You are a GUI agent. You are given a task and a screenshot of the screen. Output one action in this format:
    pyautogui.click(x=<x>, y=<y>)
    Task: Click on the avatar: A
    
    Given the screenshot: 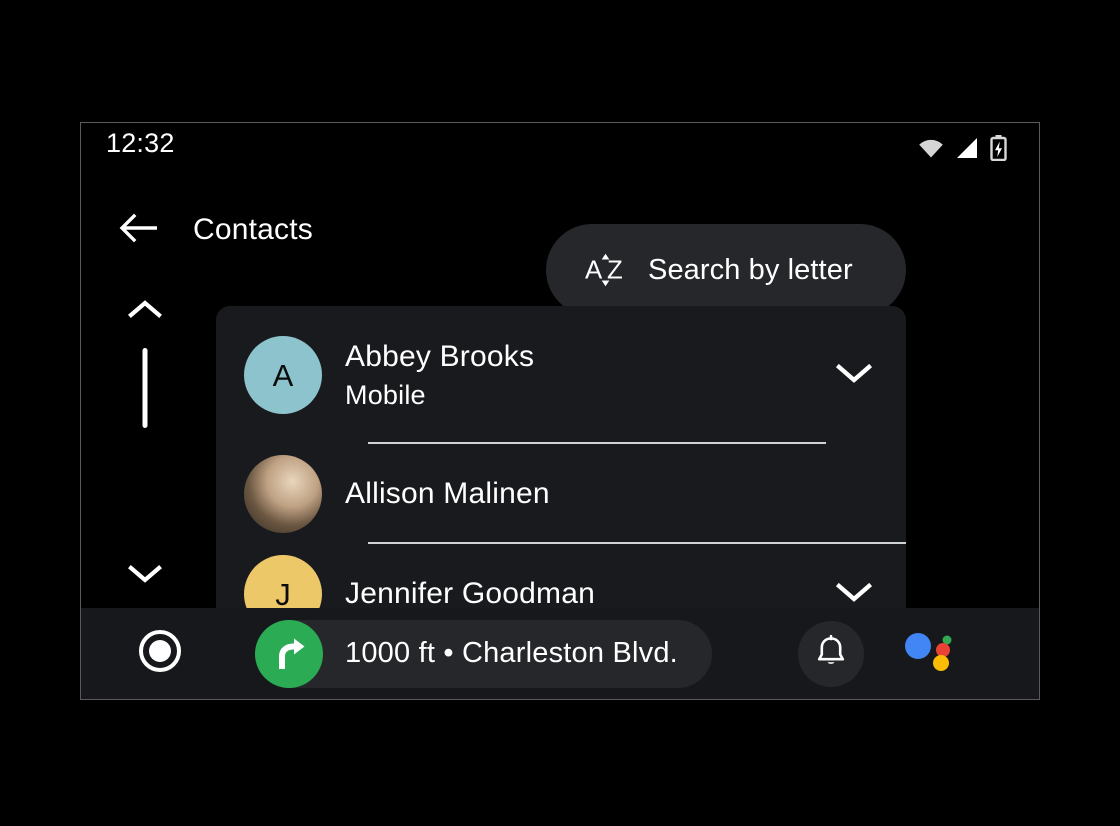 What is the action you would take?
    pyautogui.click(x=283, y=375)
    